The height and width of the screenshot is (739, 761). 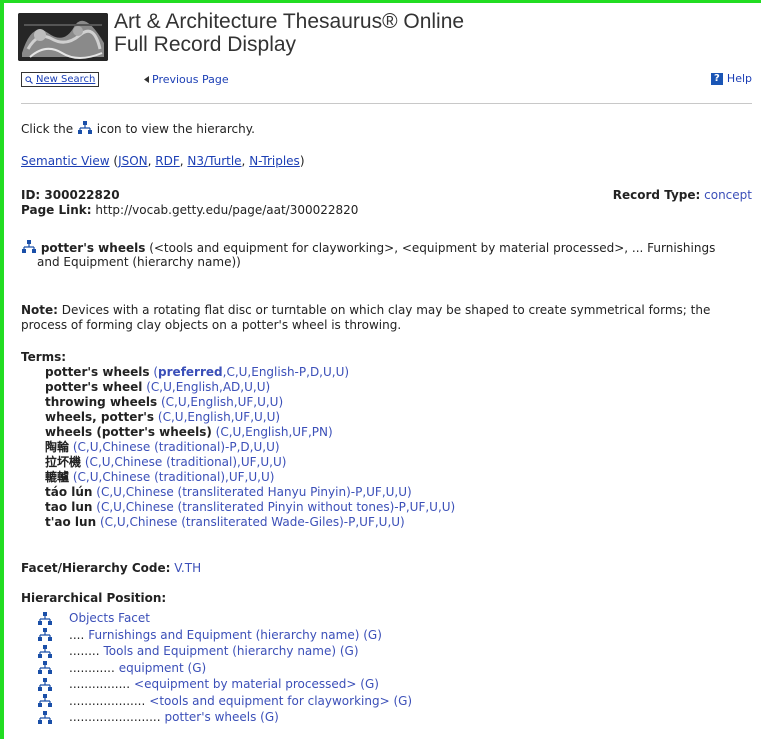 I want to click on main-term-name: potter's wheels, so click(x=93, y=248).